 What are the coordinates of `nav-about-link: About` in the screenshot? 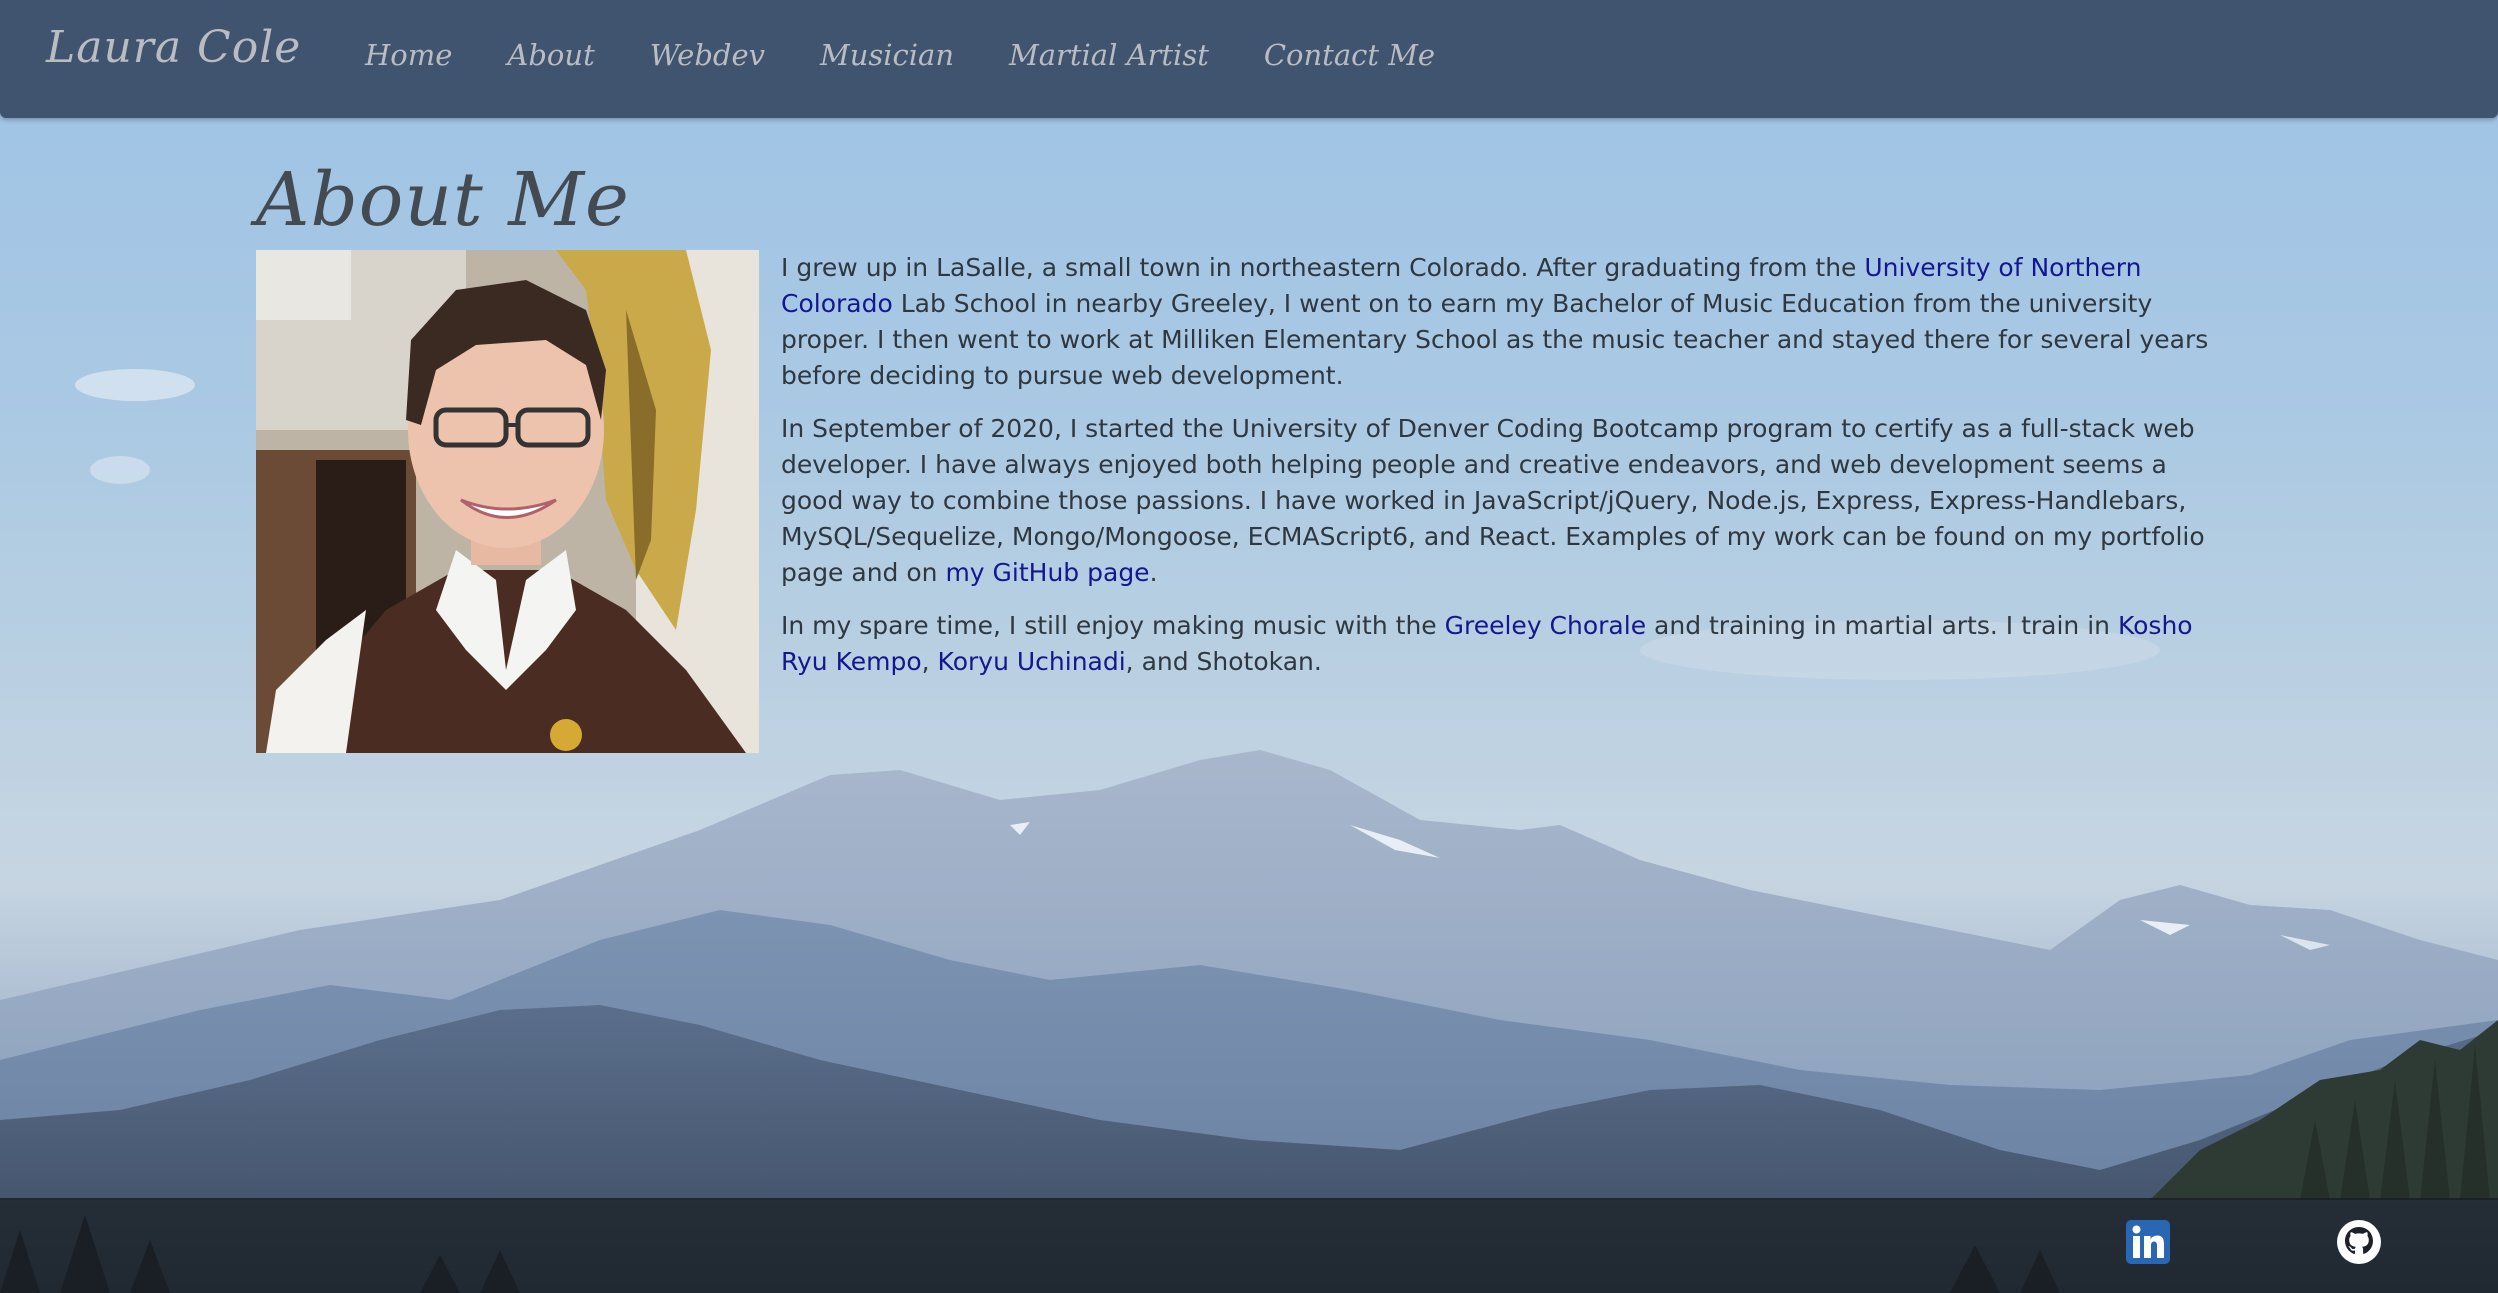 It's located at (550, 55).